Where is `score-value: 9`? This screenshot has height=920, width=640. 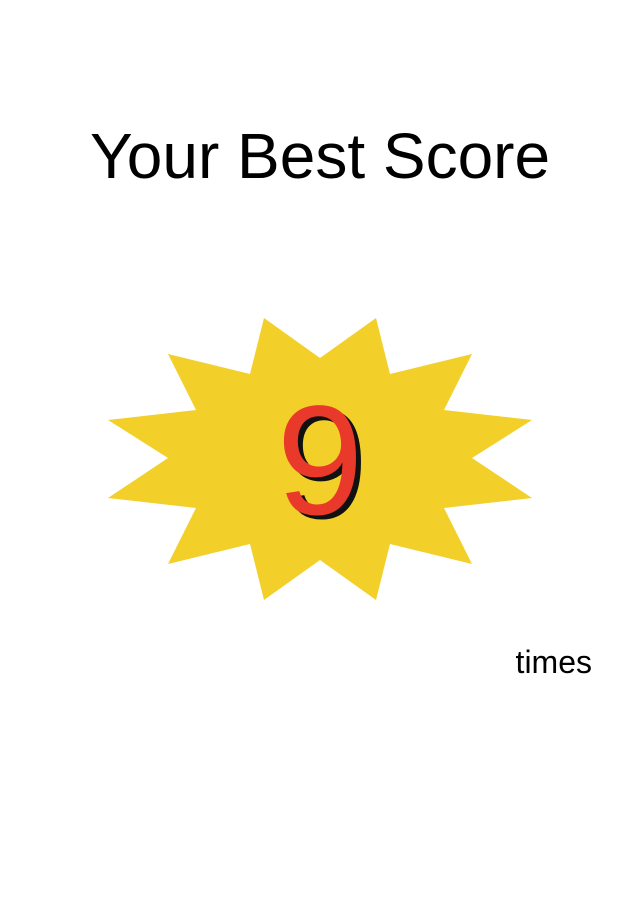 score-value: 9 is located at coordinates (320, 461).